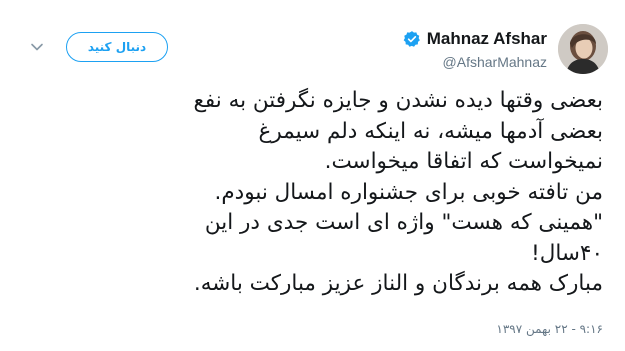 The height and width of the screenshot is (351, 625). I want to click on verified-badge-icon, so click(411, 39).